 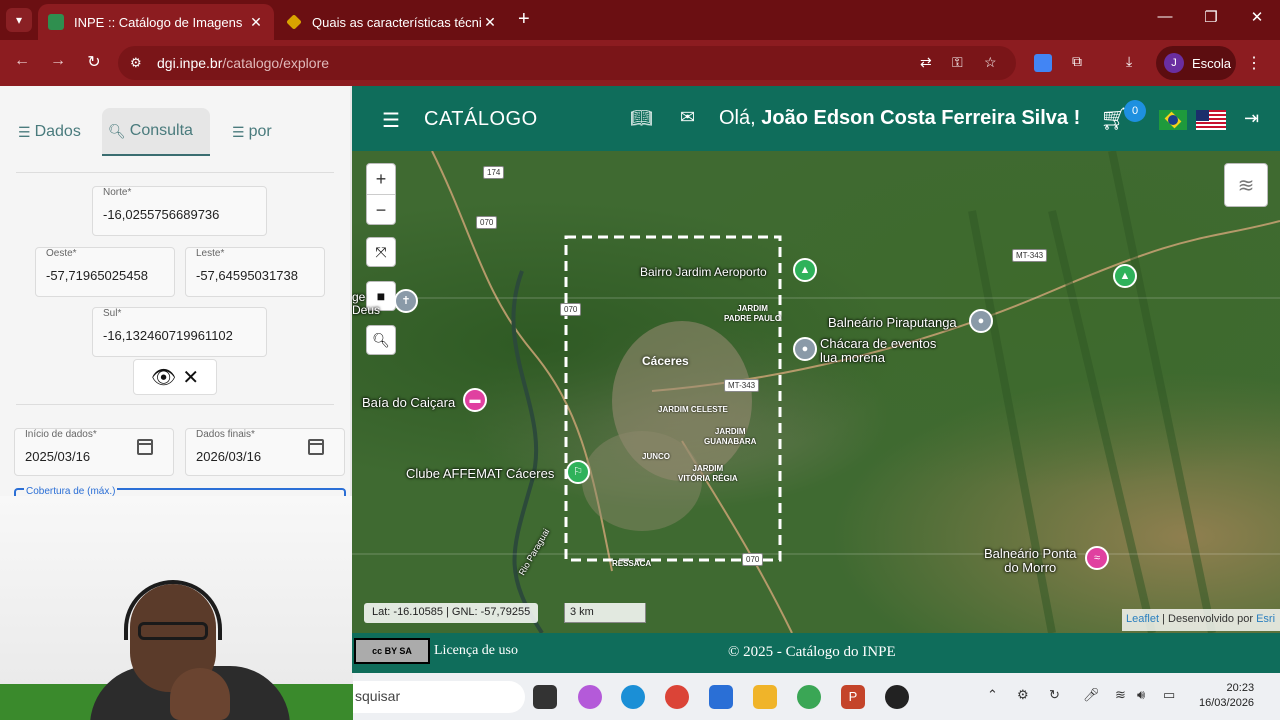 What do you see at coordinates (176, 608) in the screenshot?
I see `webcam-overlay` at bounding box center [176, 608].